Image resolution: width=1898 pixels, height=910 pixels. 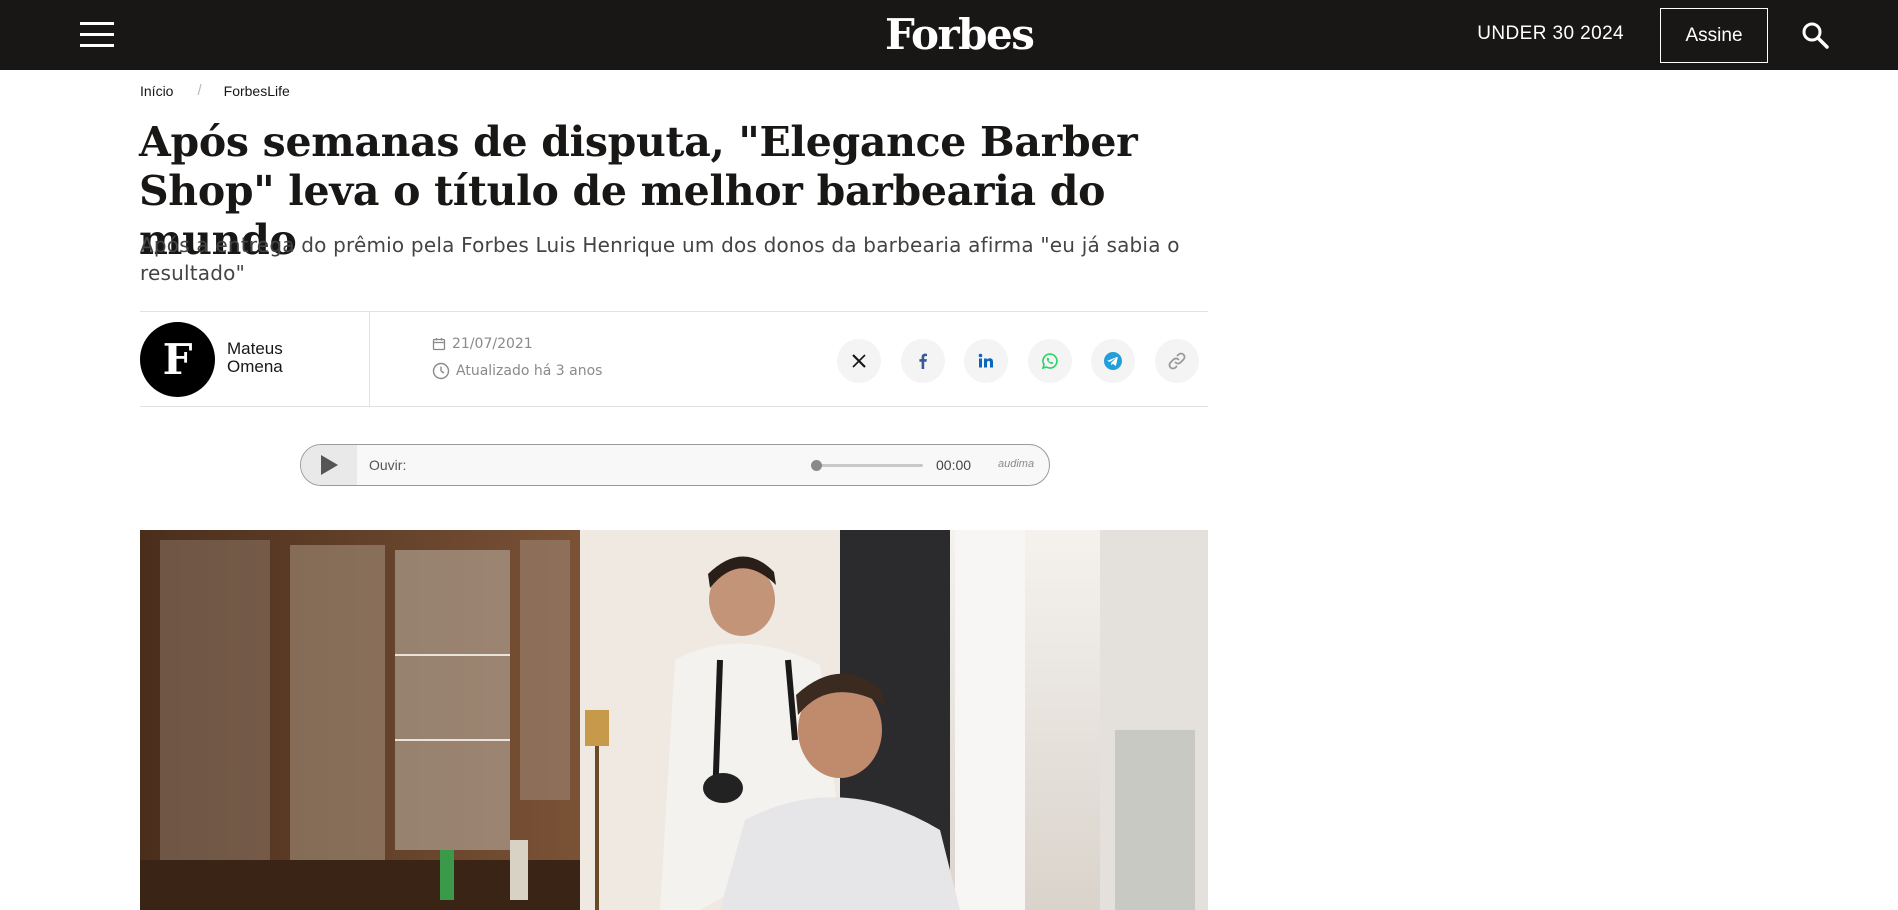 I want to click on meta-divider-bottom, so click(x=674, y=406).